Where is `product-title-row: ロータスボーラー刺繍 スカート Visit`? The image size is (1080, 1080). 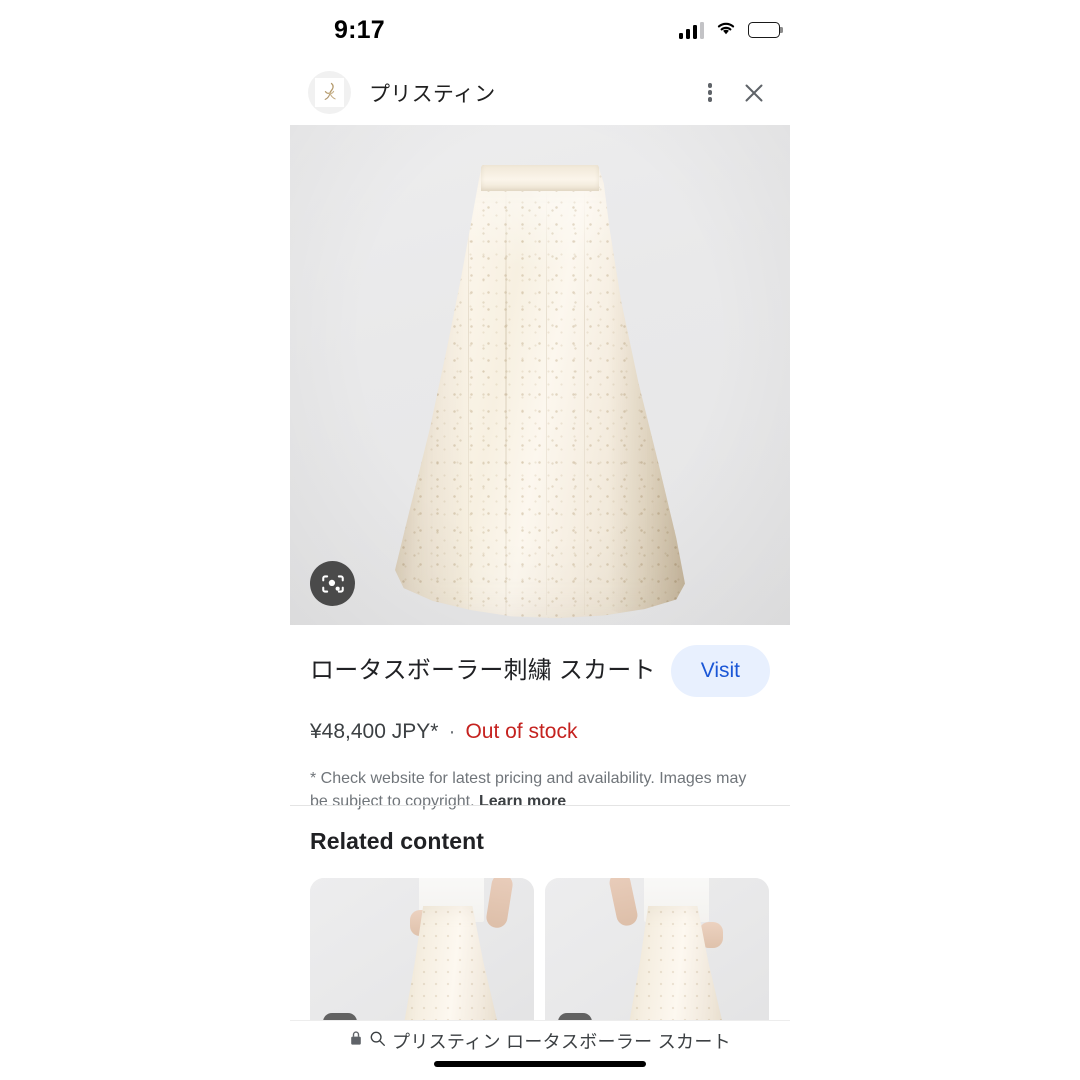
product-title-row: ロータスボーラー刺繍 スカート Visit is located at coordinates (540, 661).